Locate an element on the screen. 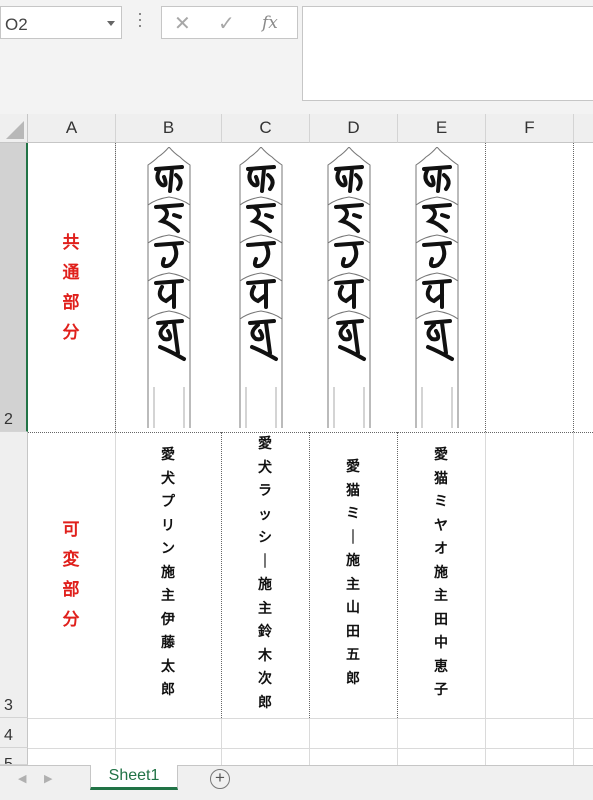 The width and height of the screenshot is (593, 800). add-sheet-icon: + is located at coordinates (220, 779).